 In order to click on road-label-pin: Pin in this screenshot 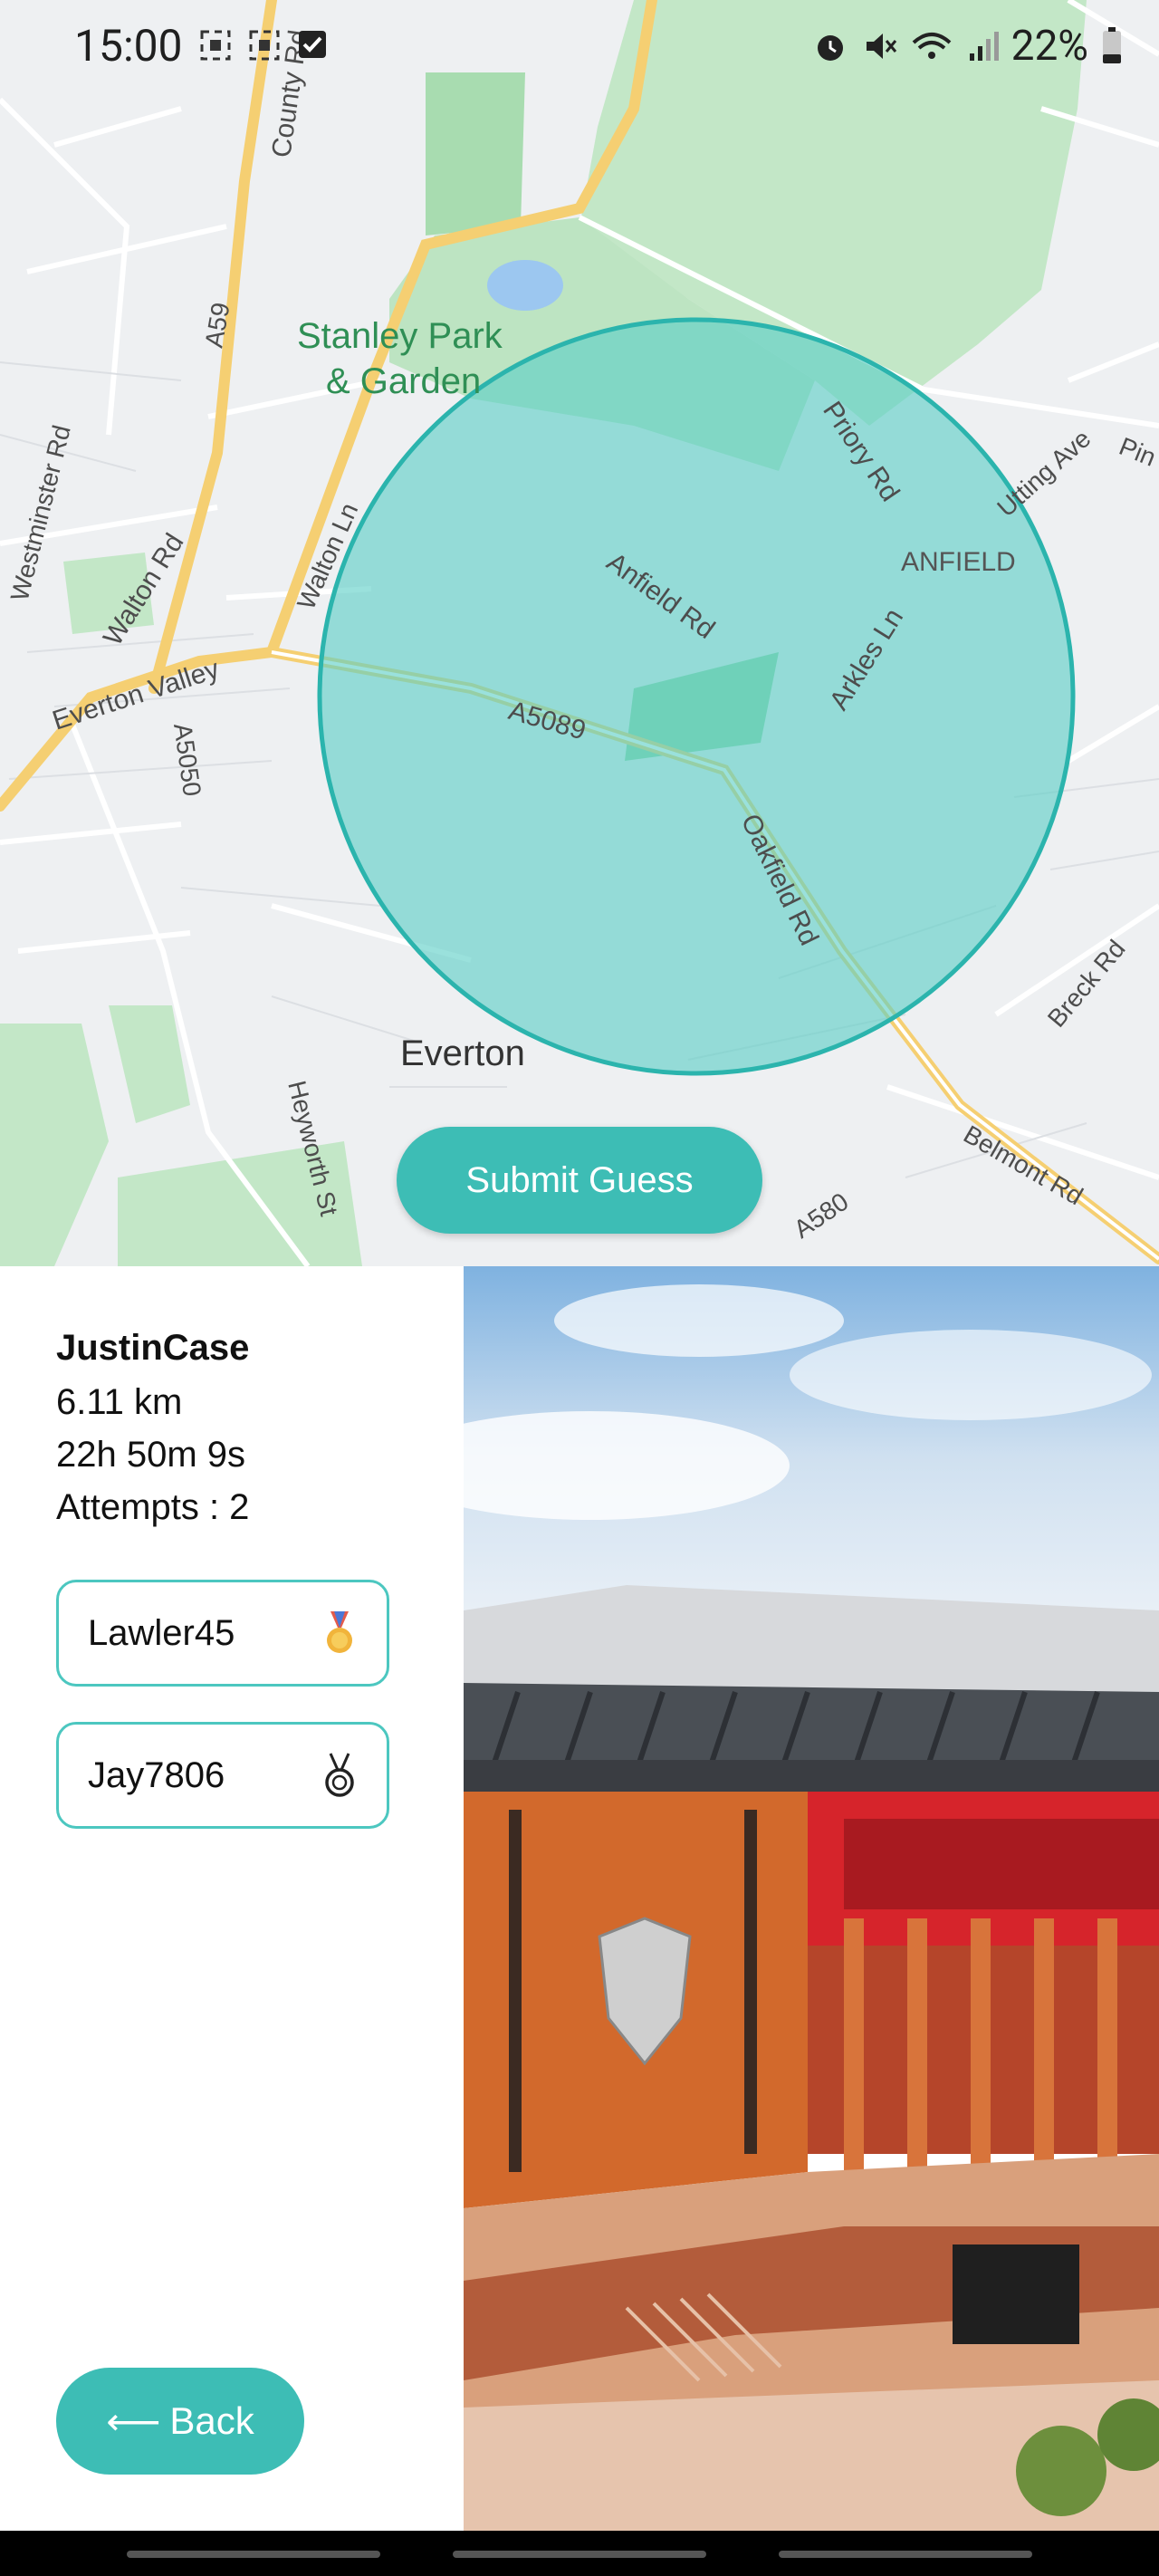, I will do `click(1137, 452)`.